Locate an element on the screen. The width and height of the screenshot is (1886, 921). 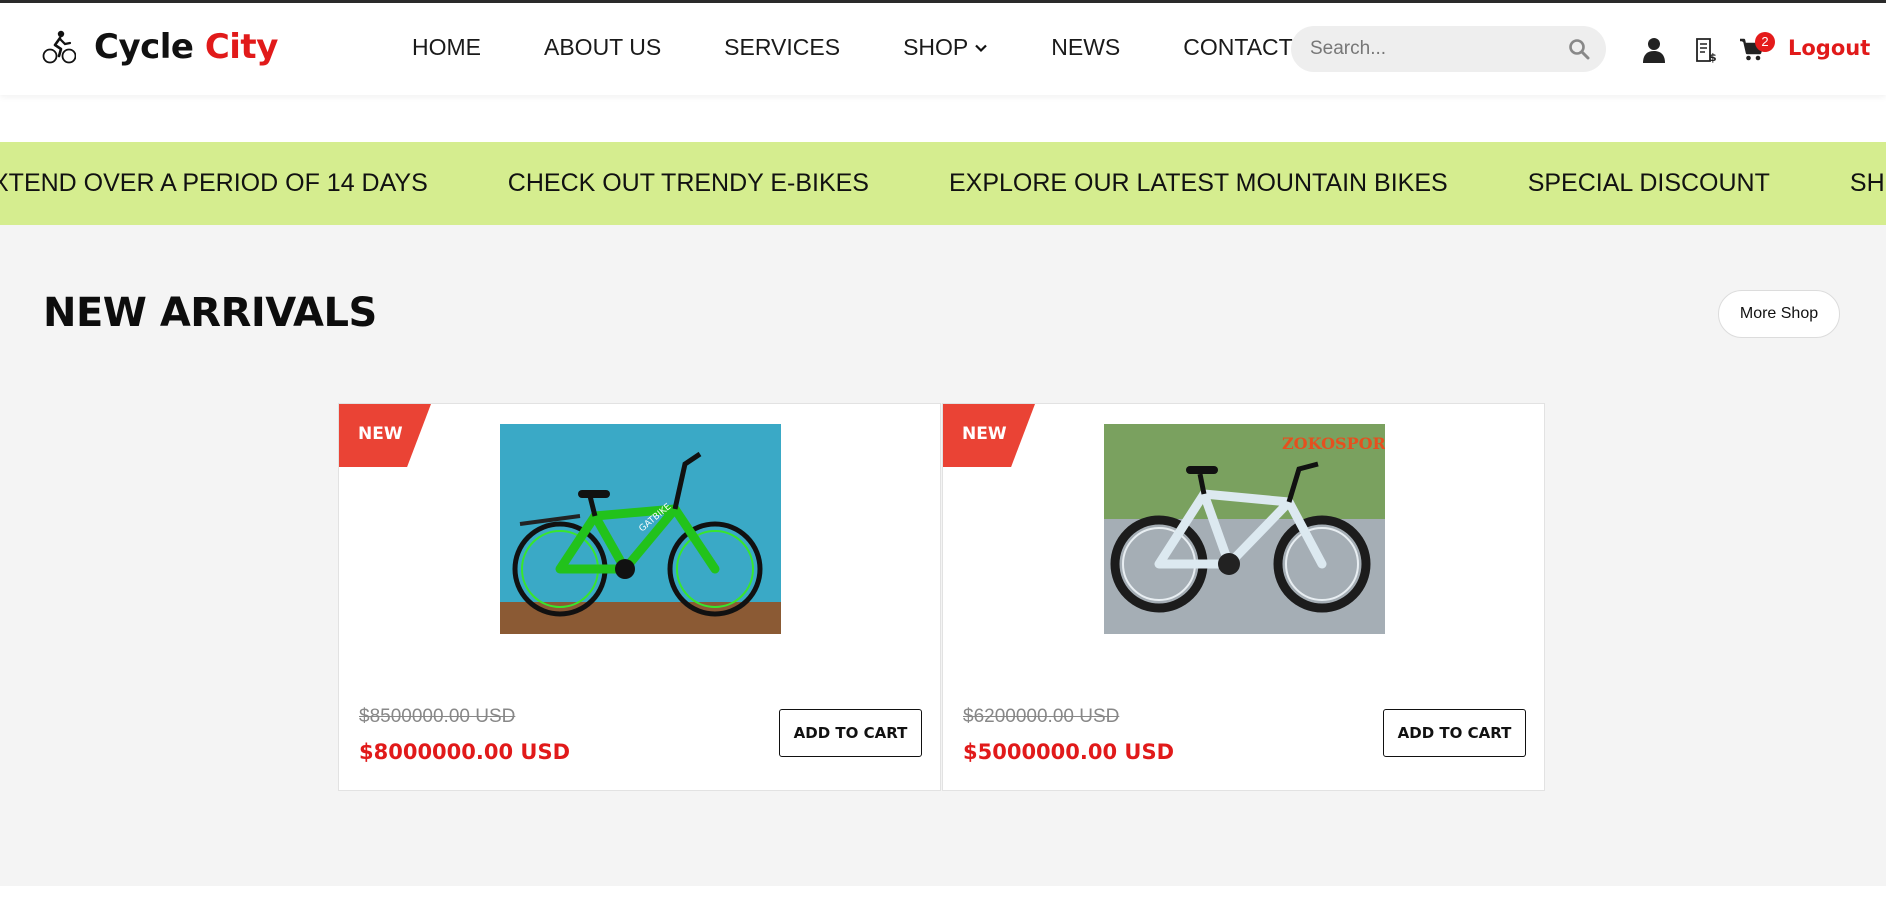
cart-count-badge: 2 is located at coordinates (1765, 42).